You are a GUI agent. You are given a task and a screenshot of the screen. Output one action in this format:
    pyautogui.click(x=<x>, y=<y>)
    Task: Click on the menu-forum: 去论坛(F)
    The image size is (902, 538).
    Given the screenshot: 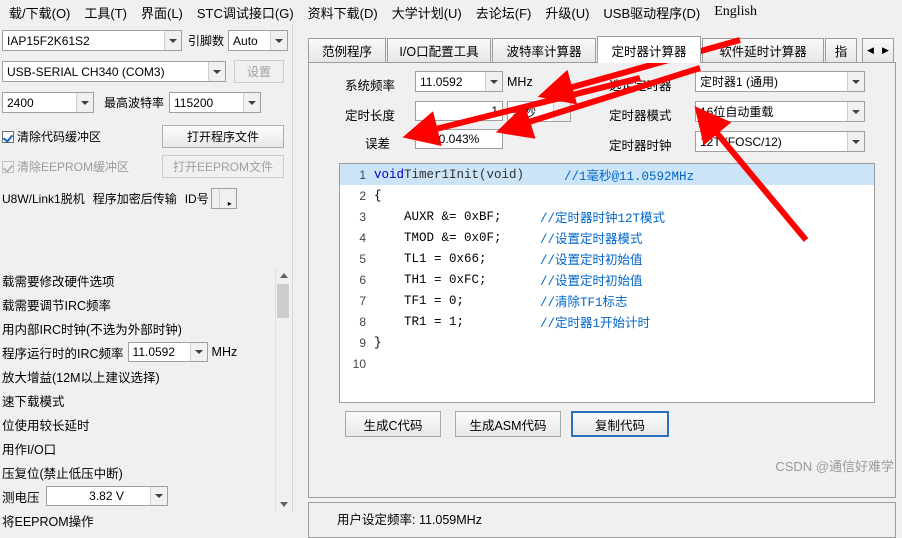 What is the action you would take?
    pyautogui.click(x=504, y=12)
    